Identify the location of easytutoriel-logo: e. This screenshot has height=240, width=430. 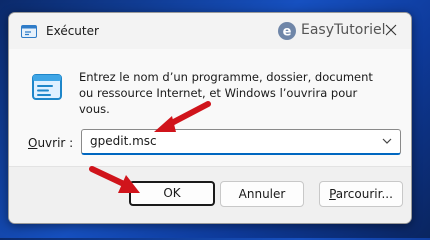
(287, 31).